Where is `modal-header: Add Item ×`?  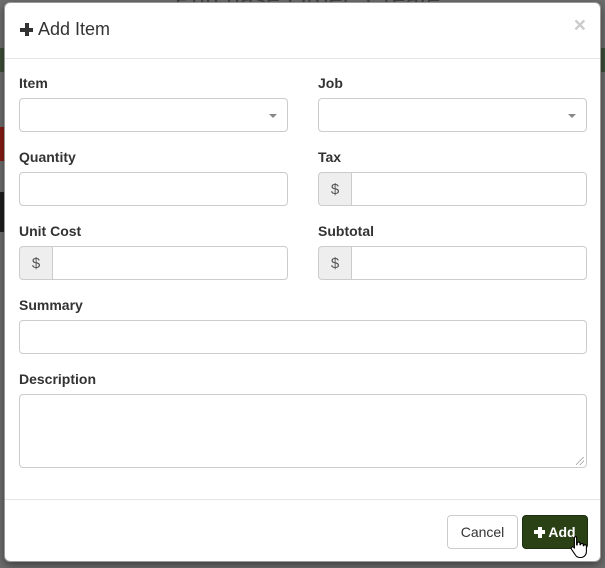 modal-header: Add Item × is located at coordinates (302, 31).